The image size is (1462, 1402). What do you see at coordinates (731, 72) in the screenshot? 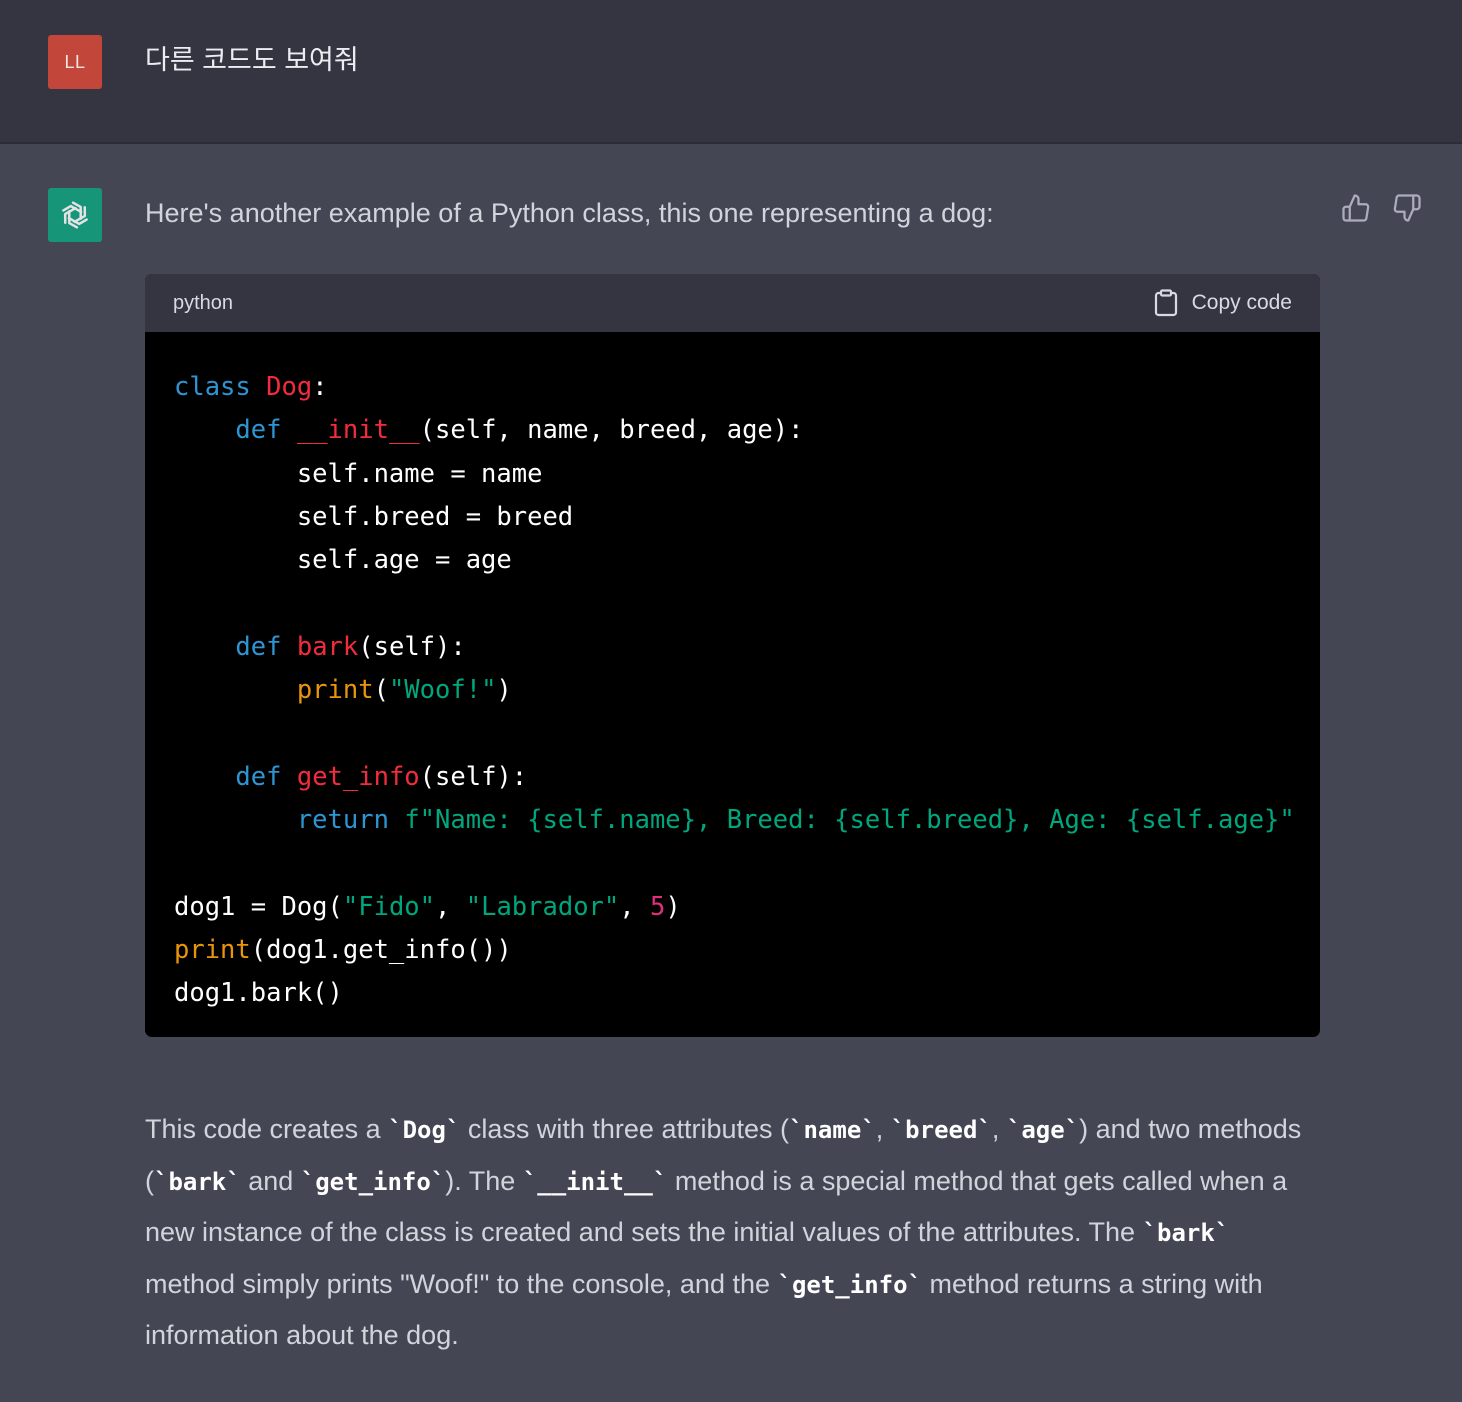
I see `user-message-row: LL 다른 코드도 보여줘` at bounding box center [731, 72].